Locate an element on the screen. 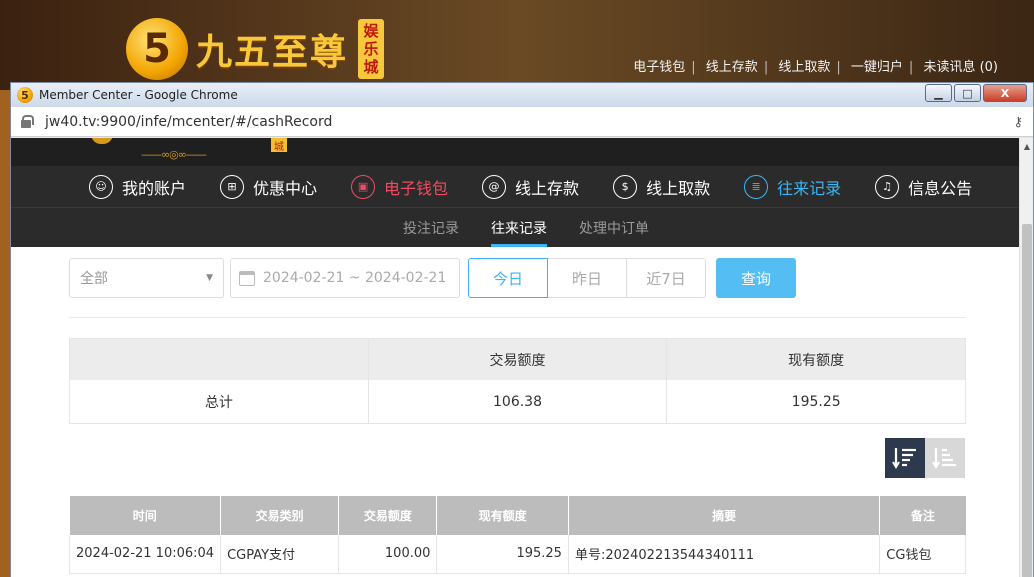  window-controls: ▁ □ X is located at coordinates (975, 93).